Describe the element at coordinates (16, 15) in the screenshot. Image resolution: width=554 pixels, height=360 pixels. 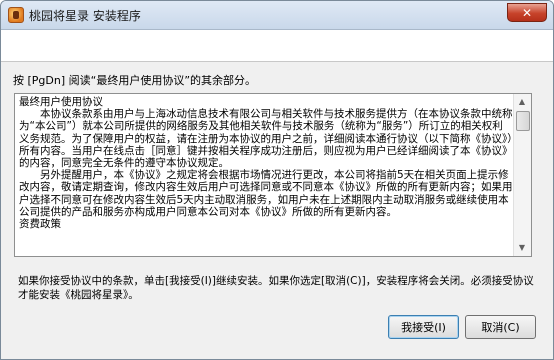
I see `app-icon` at that location.